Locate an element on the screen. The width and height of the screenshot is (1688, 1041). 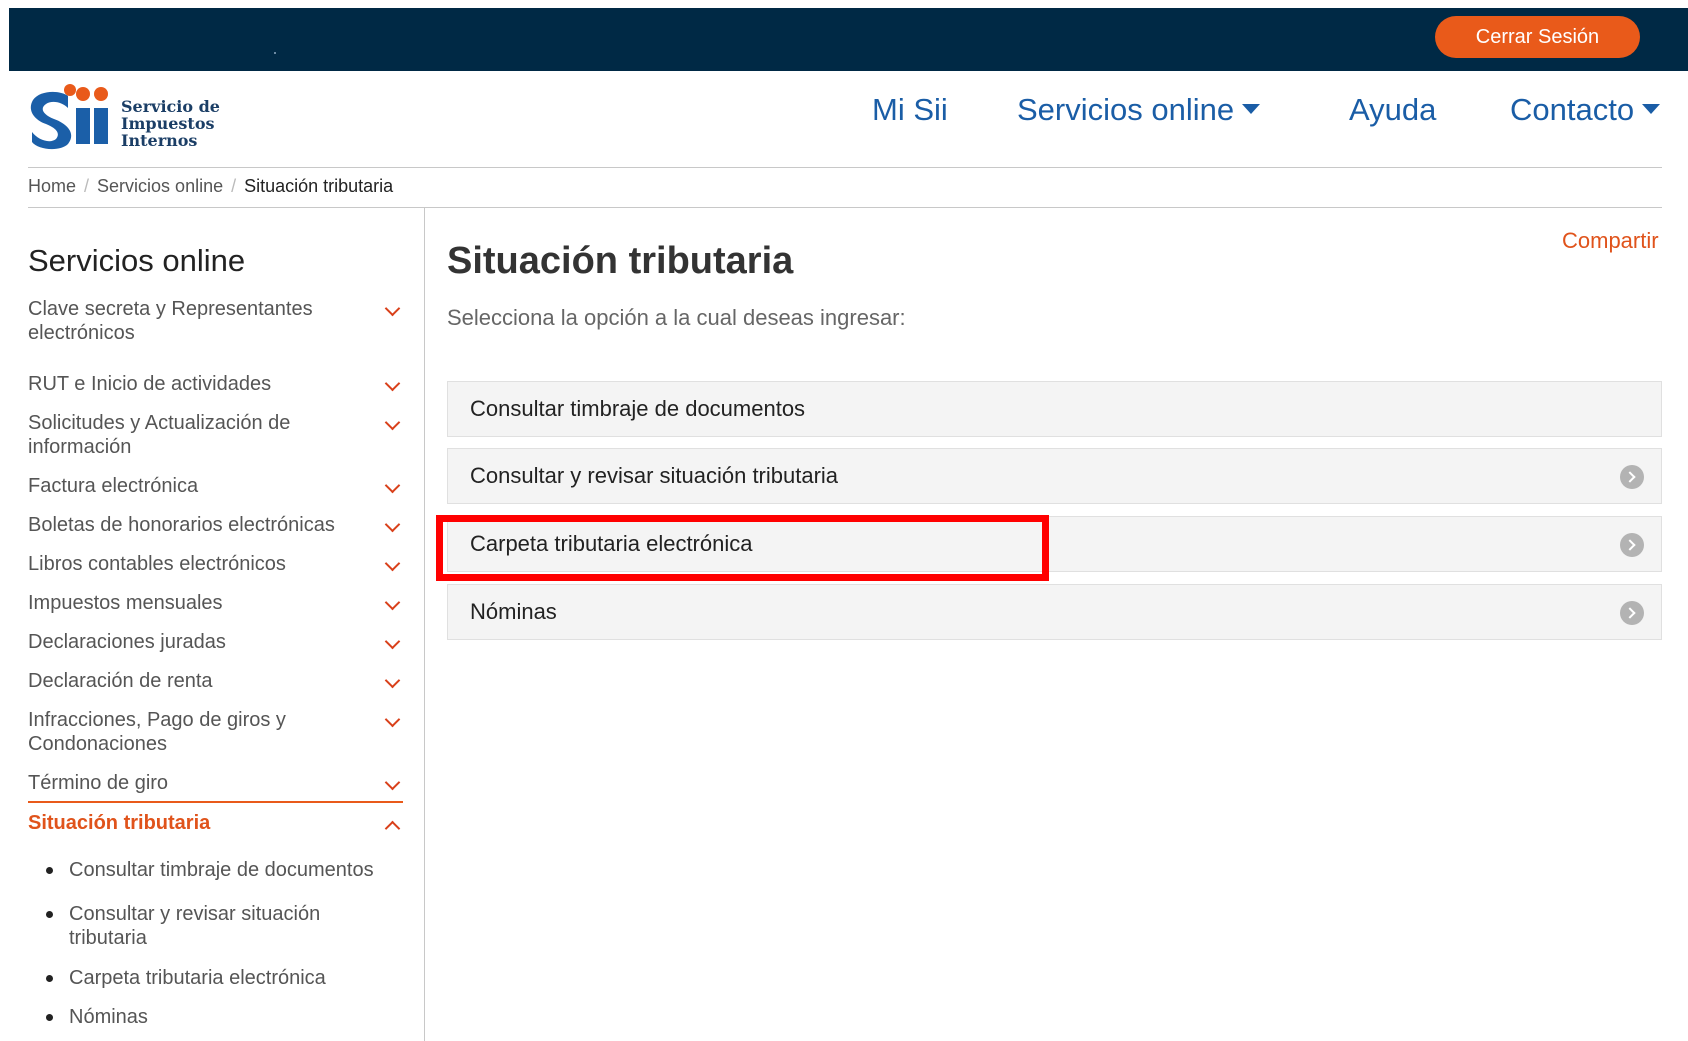
option-label: Consultar timbraje de documentos is located at coordinates (638, 408).